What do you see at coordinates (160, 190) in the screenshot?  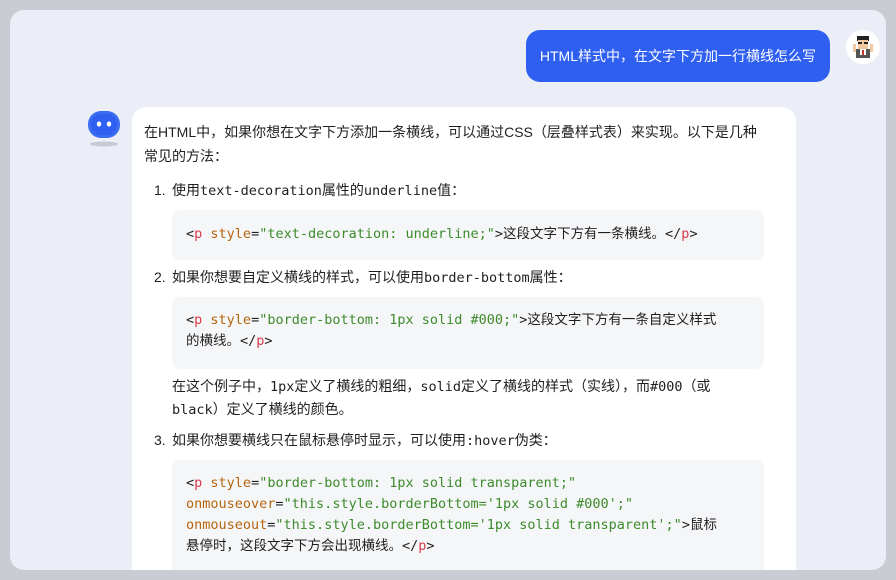 I see `list-number: 1.` at bounding box center [160, 190].